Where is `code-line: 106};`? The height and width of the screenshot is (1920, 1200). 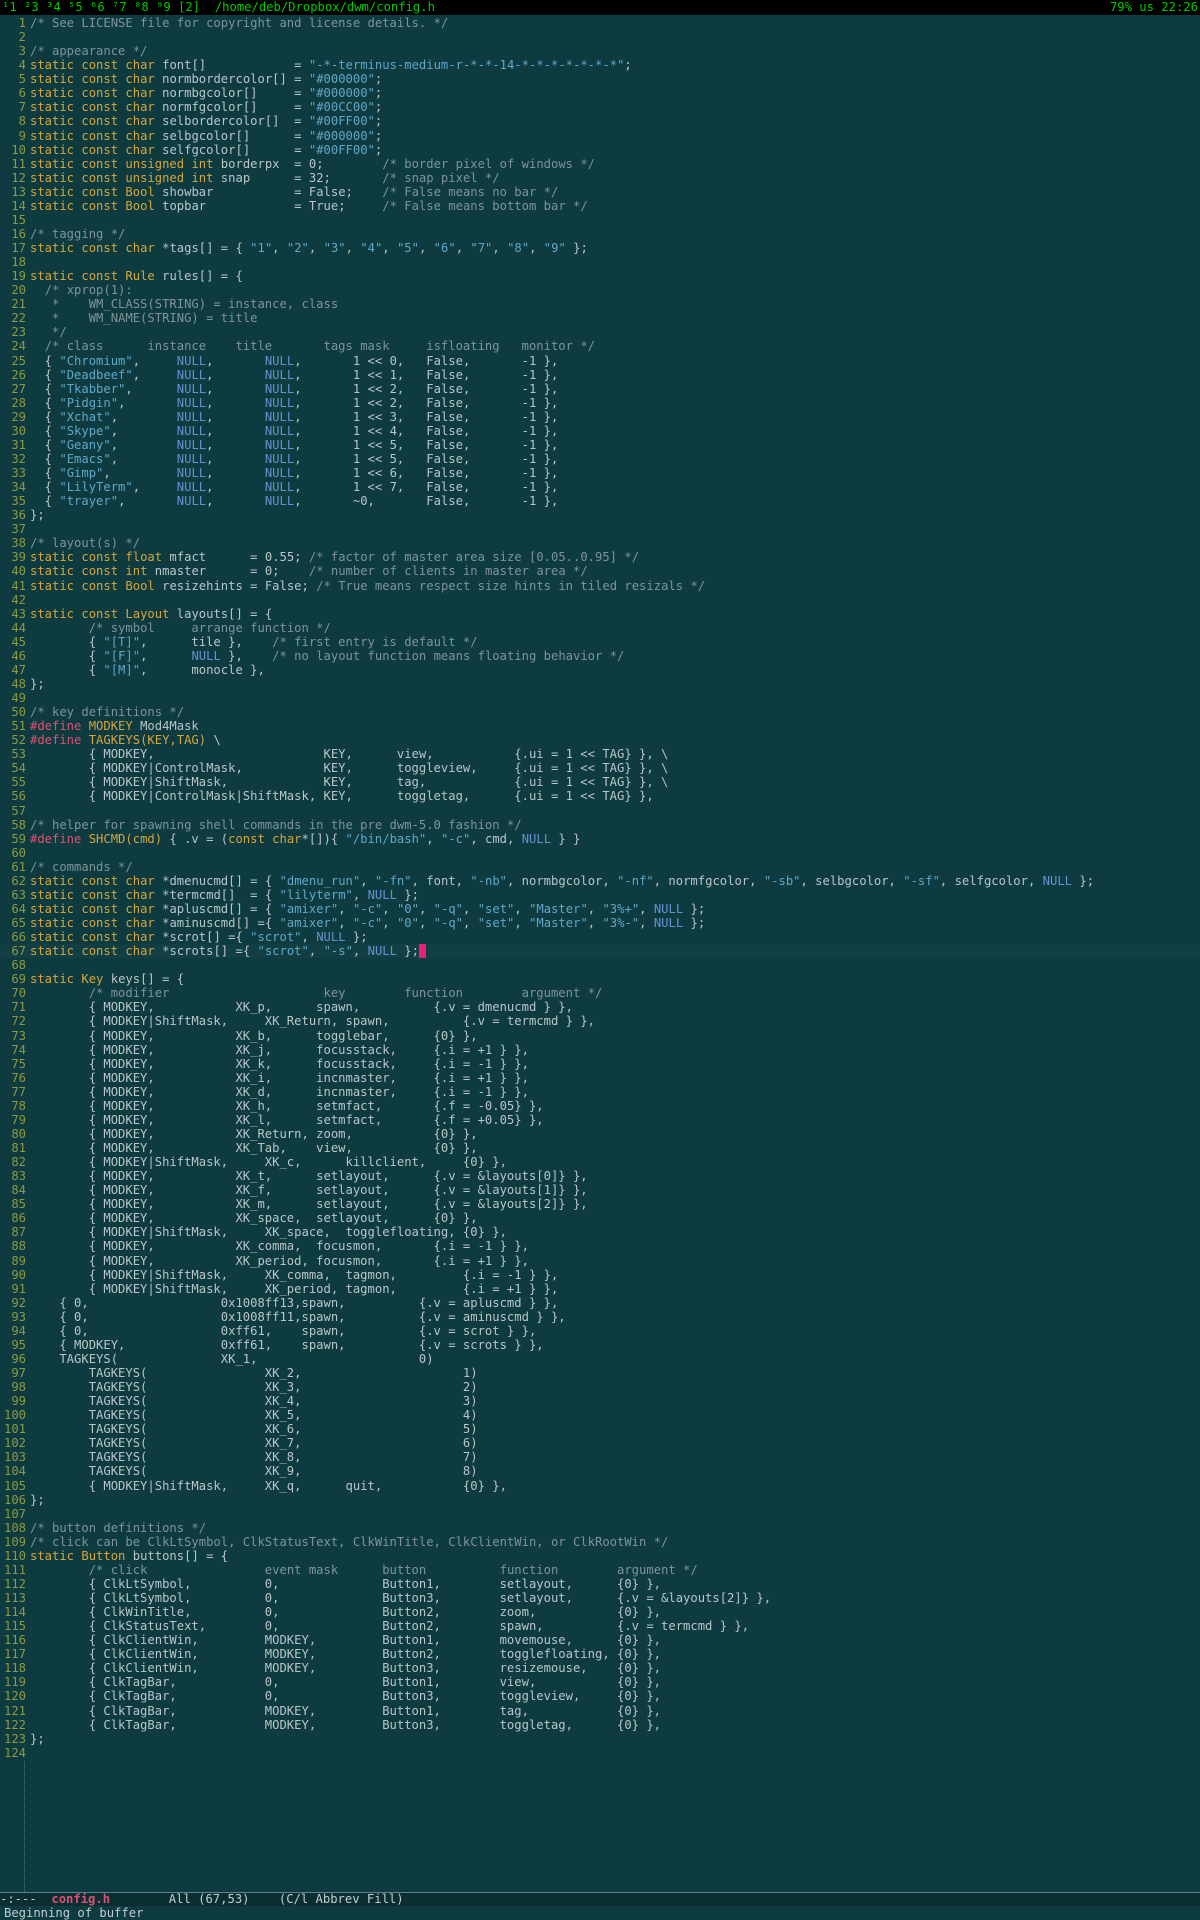 code-line: 106}; is located at coordinates (600, 1500).